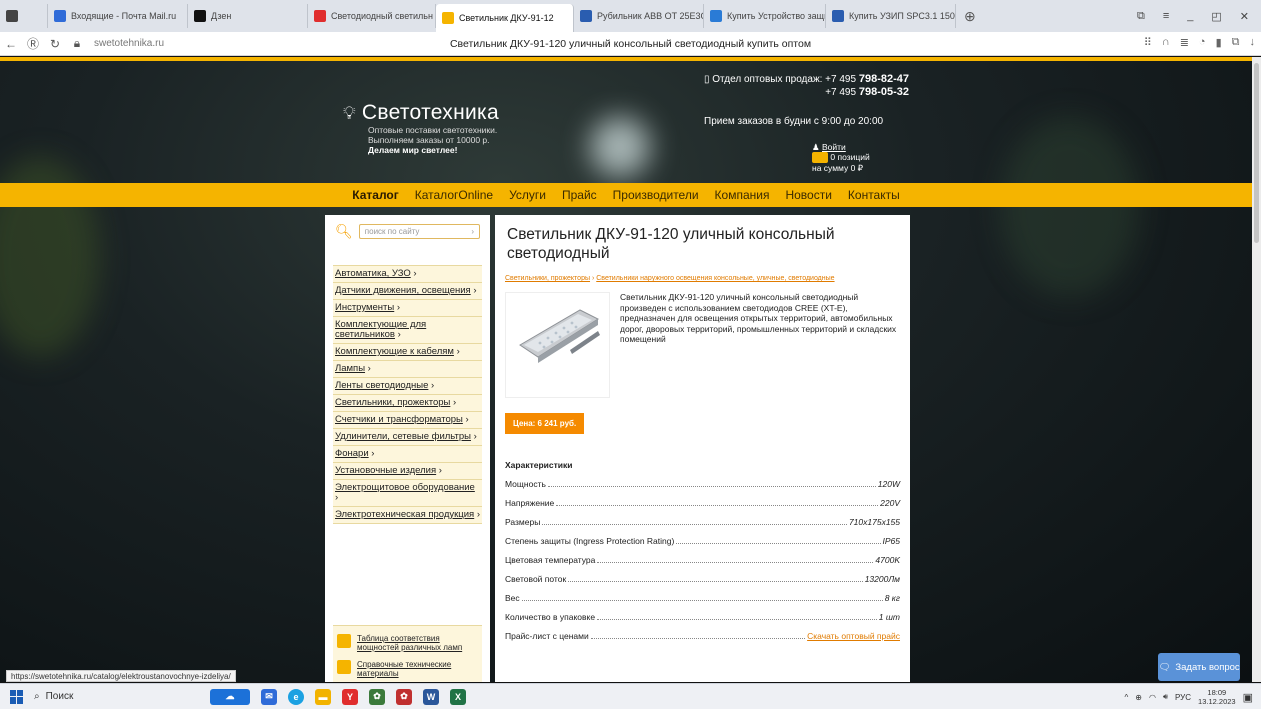  Describe the element at coordinates (970, 16) in the screenshot. I see `new-tab-icon: ⊕` at that location.